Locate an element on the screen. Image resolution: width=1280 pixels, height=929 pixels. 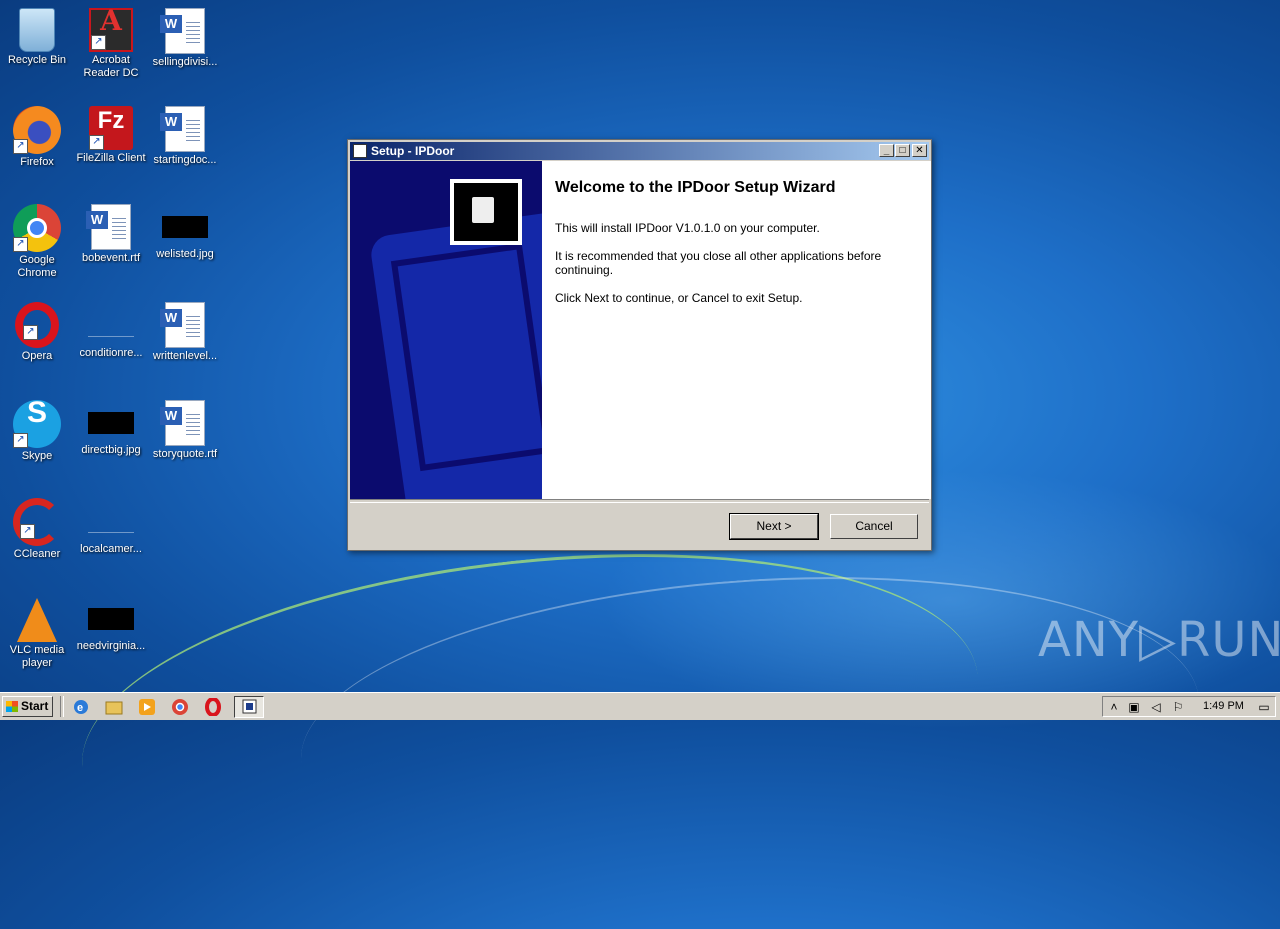
wizard-heading: Welcome to the IPDoor Setup Wizard is located at coordinates (695, 187).